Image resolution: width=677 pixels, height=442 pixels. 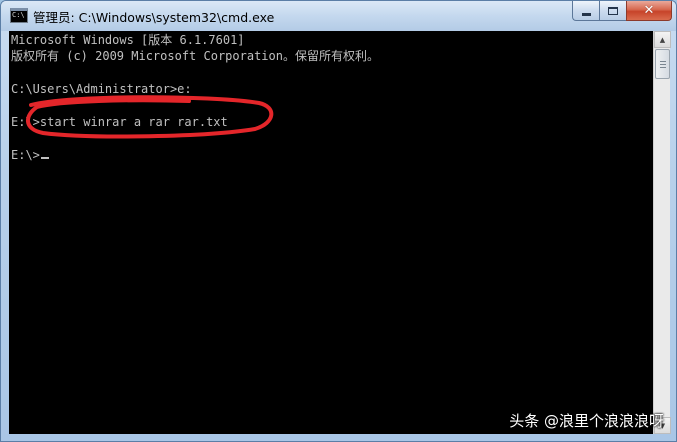 I want to click on console-line-prompt: E:\>, so click(x=30, y=155).